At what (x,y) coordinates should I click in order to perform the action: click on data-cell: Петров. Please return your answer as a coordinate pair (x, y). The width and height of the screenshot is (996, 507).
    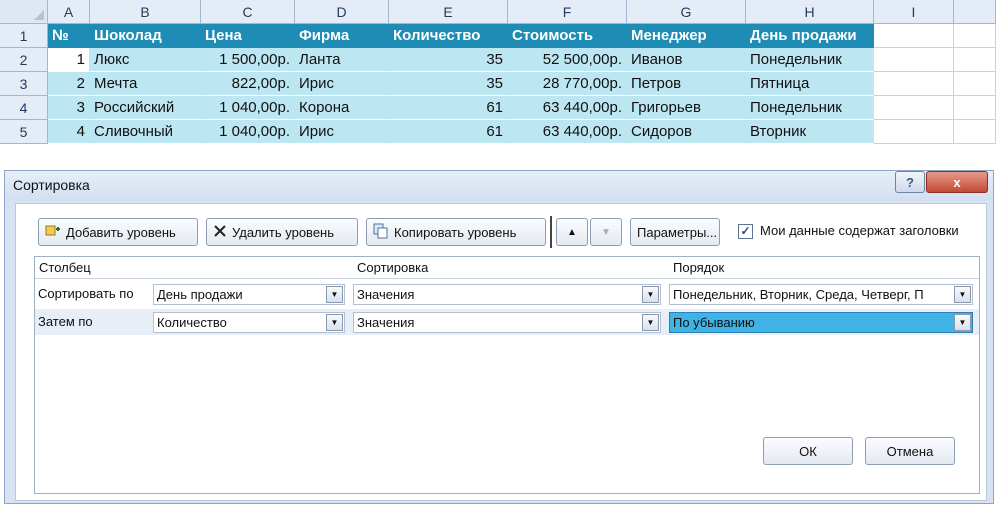
    Looking at the image, I should click on (686, 84).